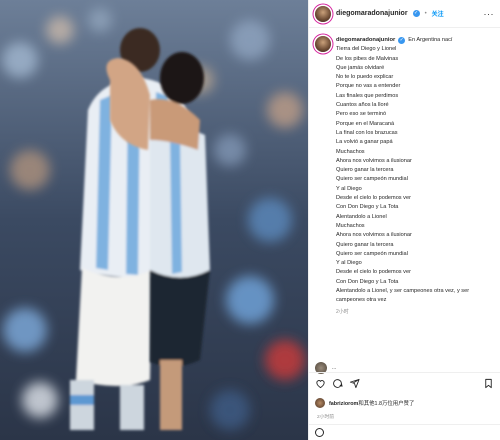  Describe the element at coordinates (342, 311) in the screenshot. I see `caption-time: 2小时` at that location.